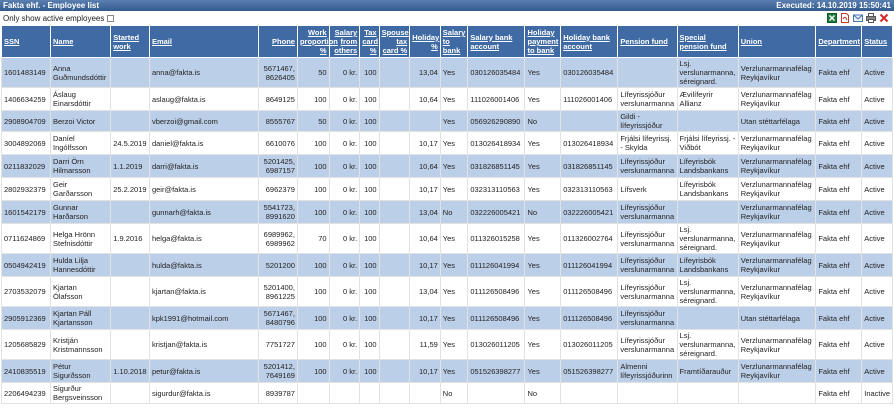  What do you see at coordinates (777, 212) in the screenshot?
I see `cell-union: Verzlunarmannafélag Reykjavíkur` at bounding box center [777, 212].